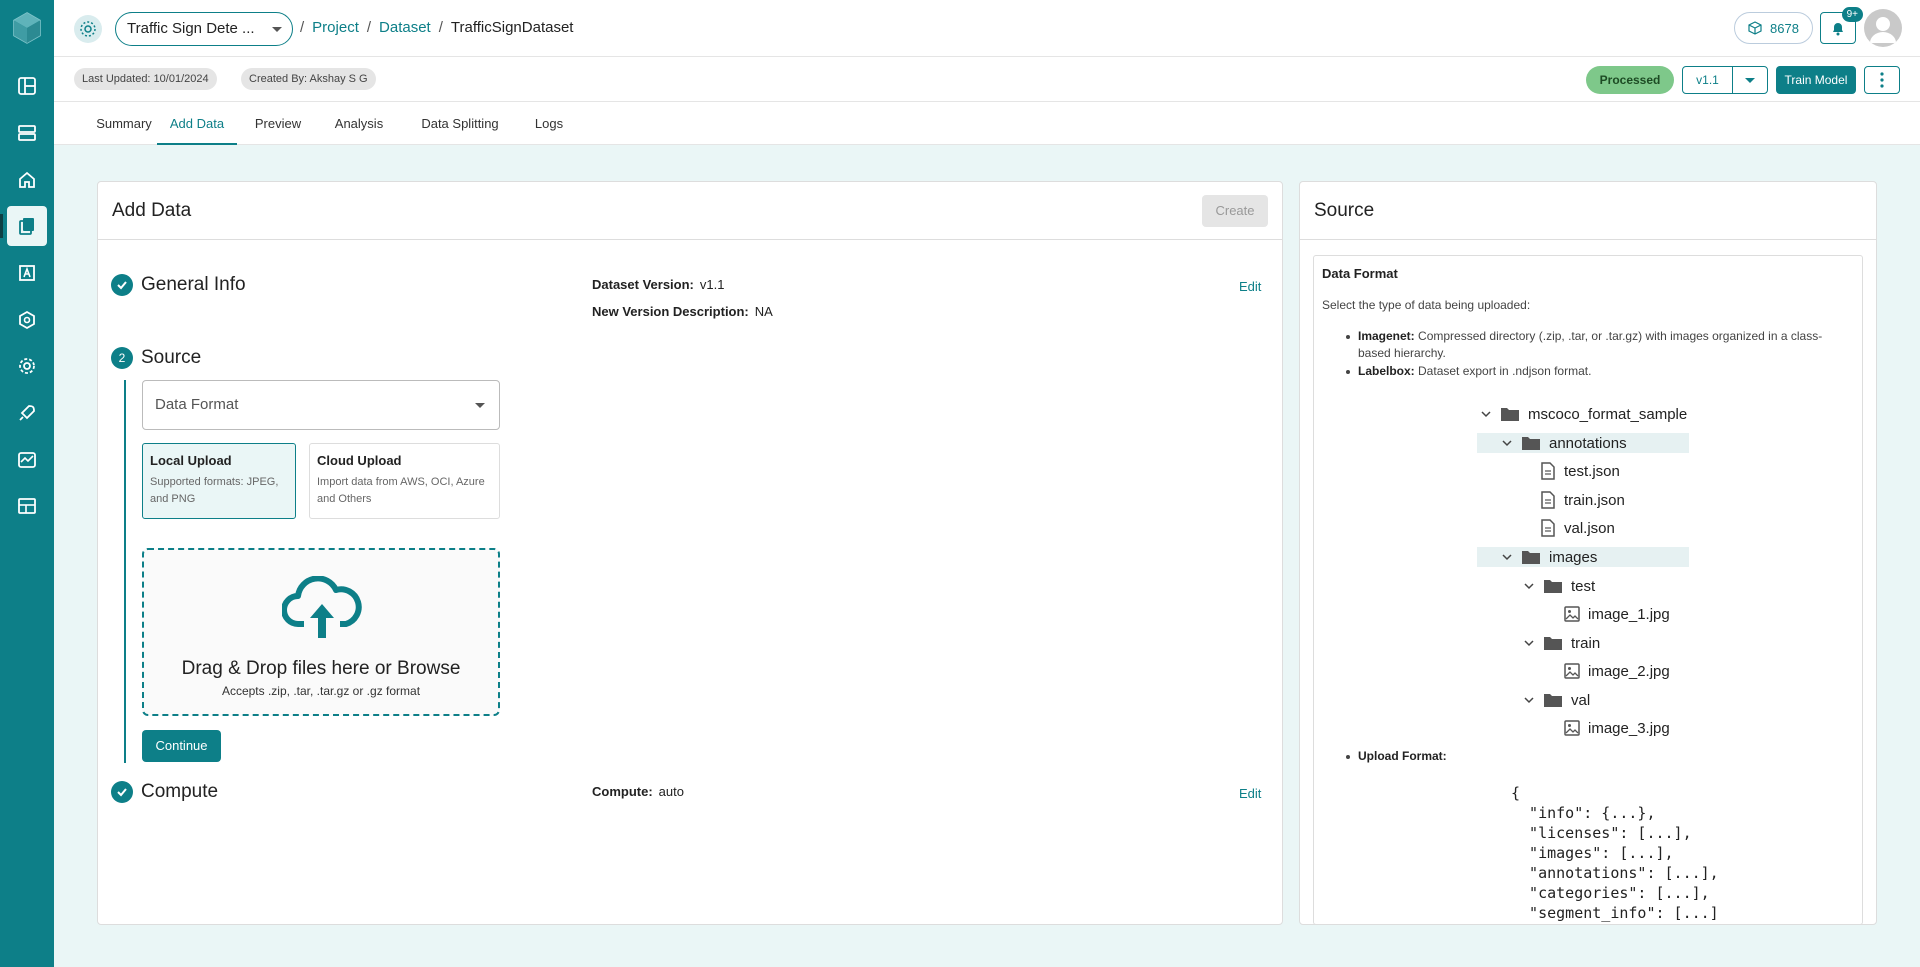 Image resolution: width=1920 pixels, height=967 pixels. What do you see at coordinates (1561, 643) in the screenshot?
I see `tree-node-train: train` at bounding box center [1561, 643].